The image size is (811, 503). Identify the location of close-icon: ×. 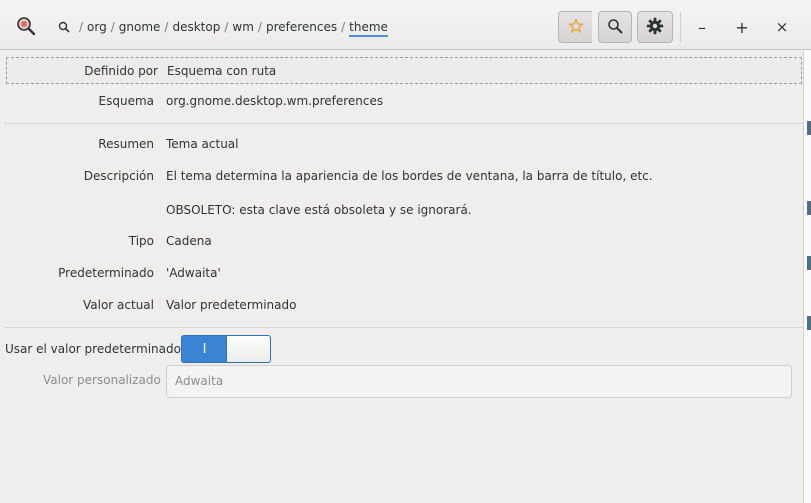
(782, 27).